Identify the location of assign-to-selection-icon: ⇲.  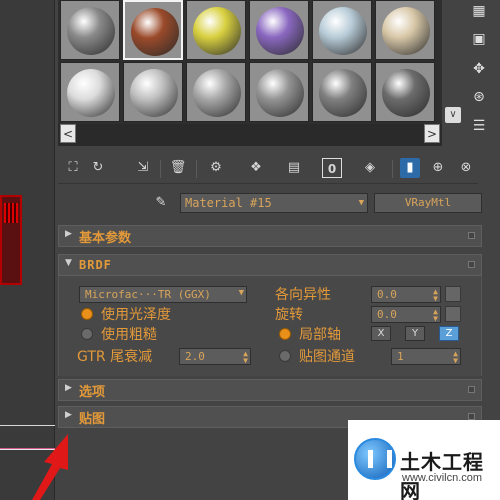
(143, 168).